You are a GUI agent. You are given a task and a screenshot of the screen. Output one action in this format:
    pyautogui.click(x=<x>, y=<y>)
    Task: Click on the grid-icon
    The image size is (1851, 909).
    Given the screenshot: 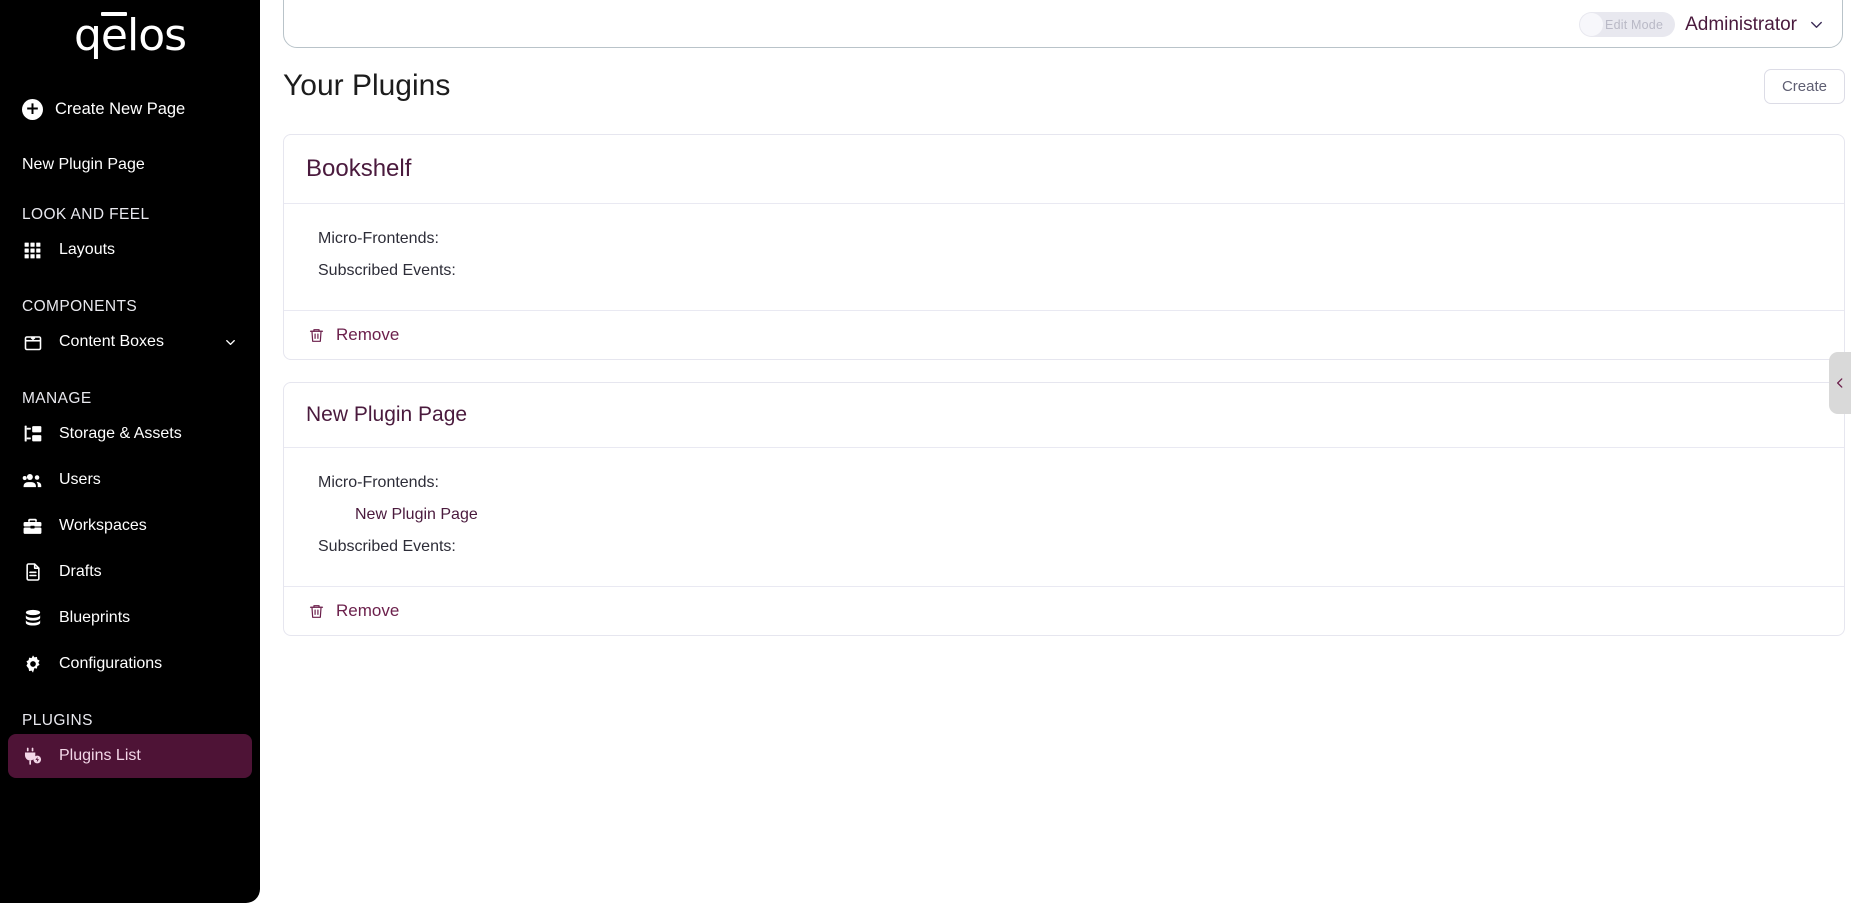 What is the action you would take?
    pyautogui.click(x=32, y=250)
    